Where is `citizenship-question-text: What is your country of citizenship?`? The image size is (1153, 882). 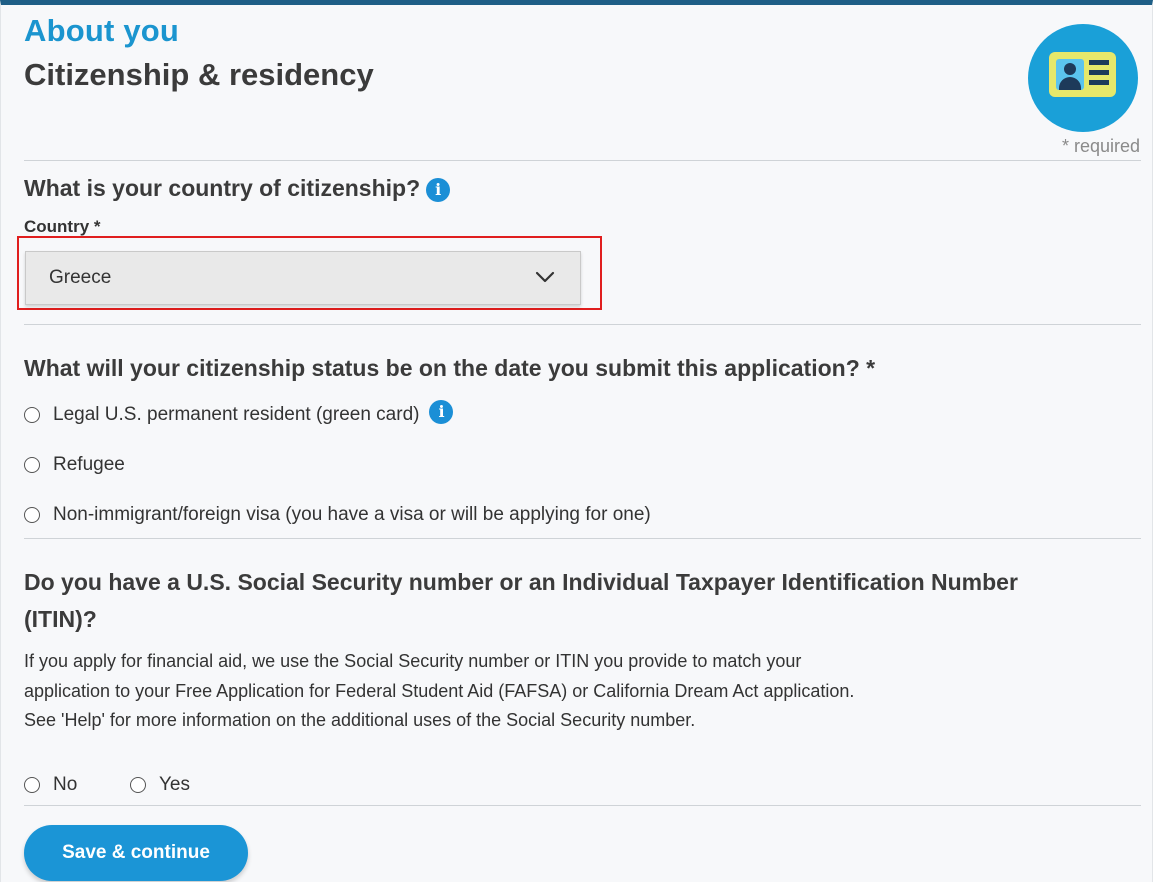 citizenship-question-text: What is your country of citizenship? is located at coordinates (222, 188).